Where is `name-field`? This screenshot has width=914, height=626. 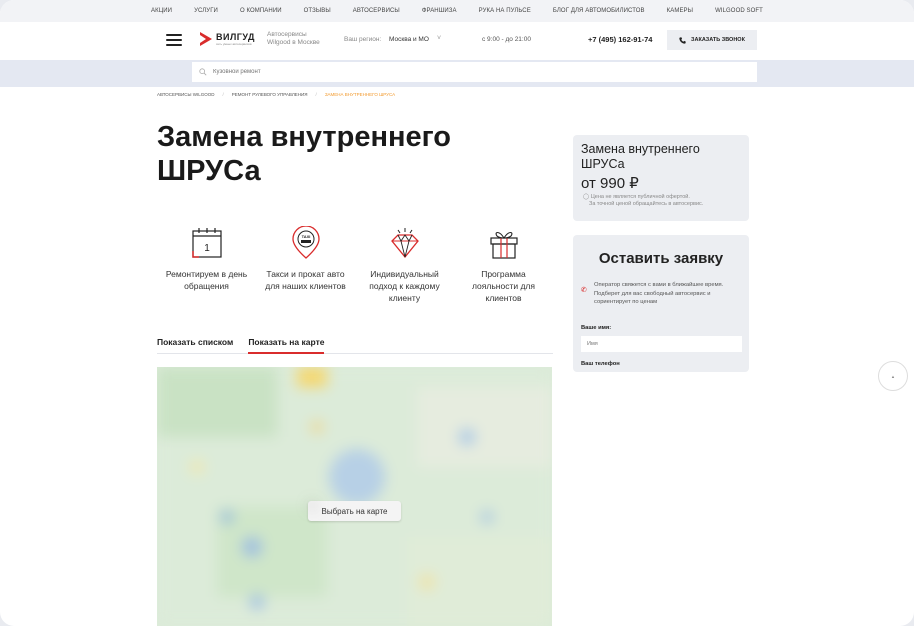
name-field is located at coordinates (661, 344).